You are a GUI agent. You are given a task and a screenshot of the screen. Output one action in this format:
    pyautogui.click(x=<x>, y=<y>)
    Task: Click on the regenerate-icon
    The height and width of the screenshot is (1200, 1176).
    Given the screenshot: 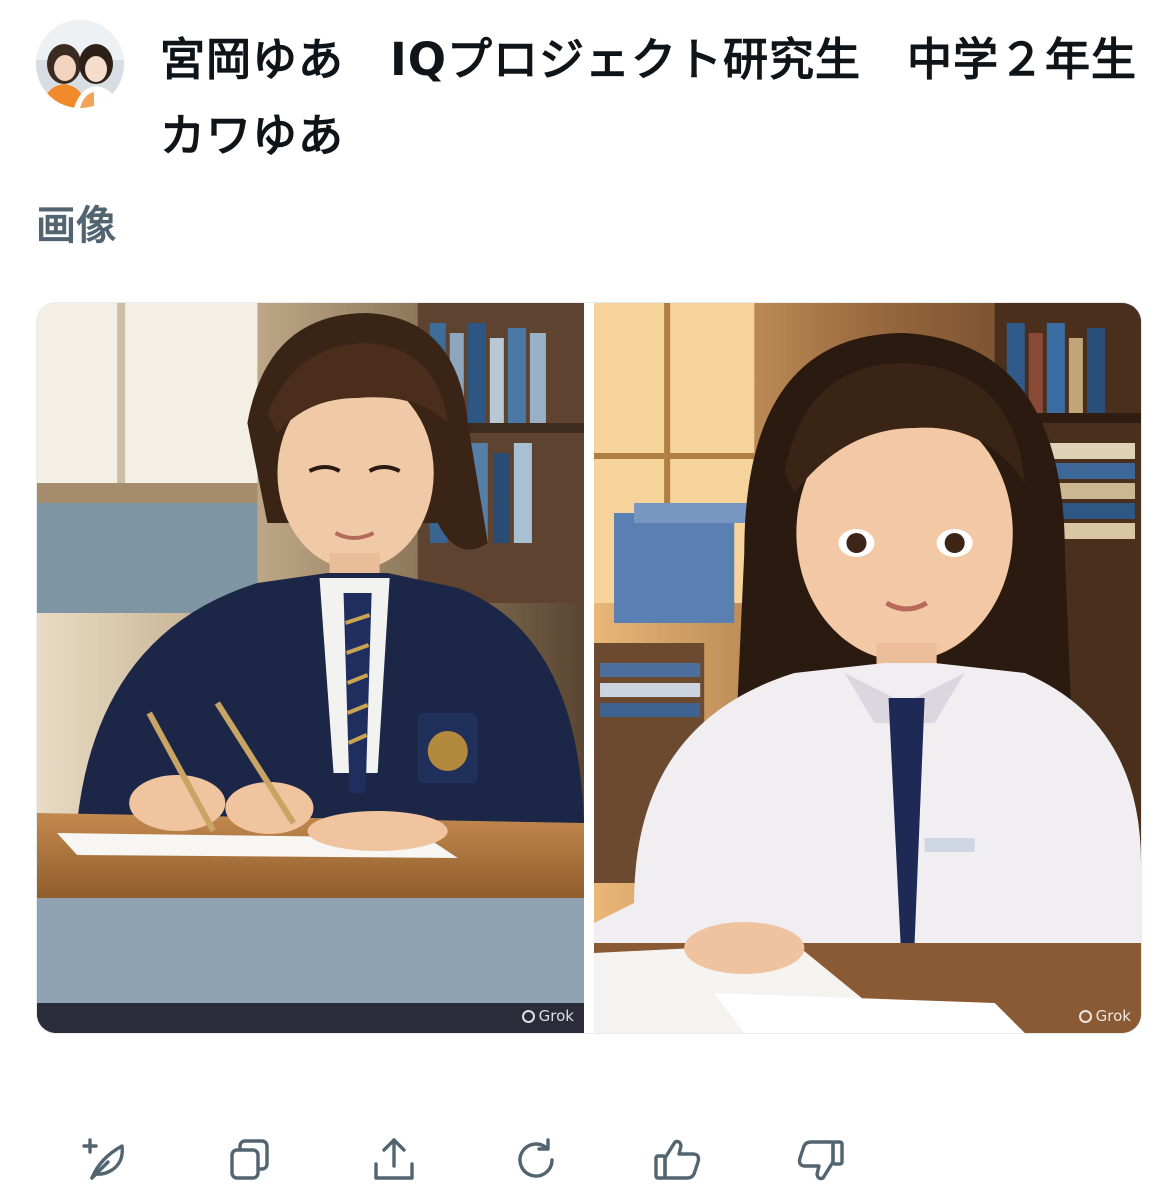 What is the action you would take?
    pyautogui.click(x=536, y=1158)
    